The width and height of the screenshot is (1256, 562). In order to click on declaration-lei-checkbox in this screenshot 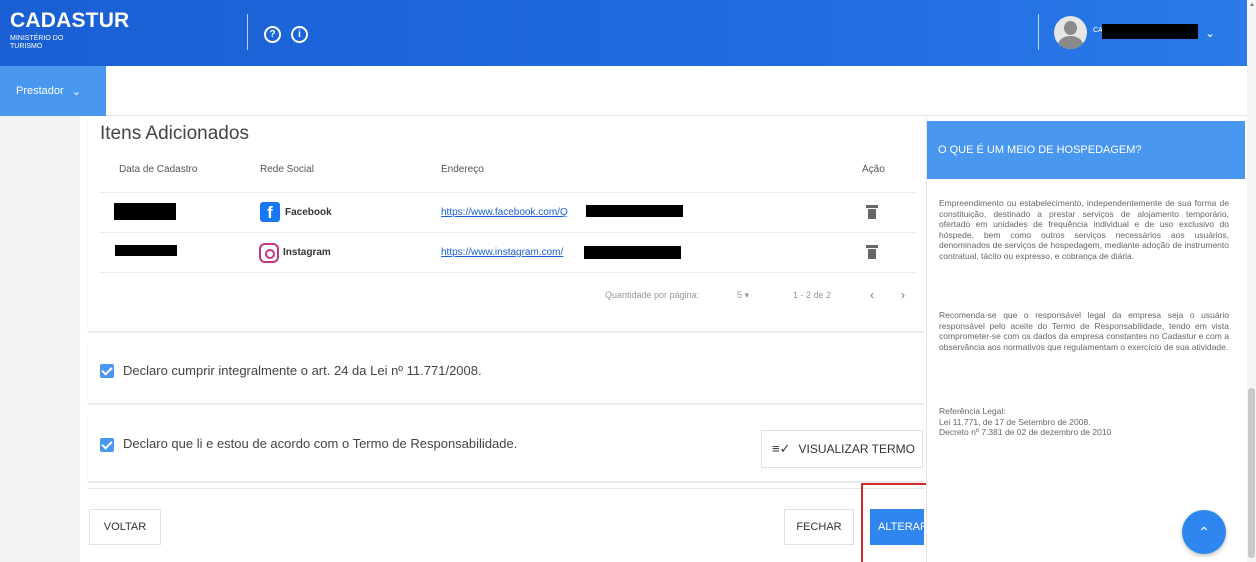, I will do `click(107, 371)`.